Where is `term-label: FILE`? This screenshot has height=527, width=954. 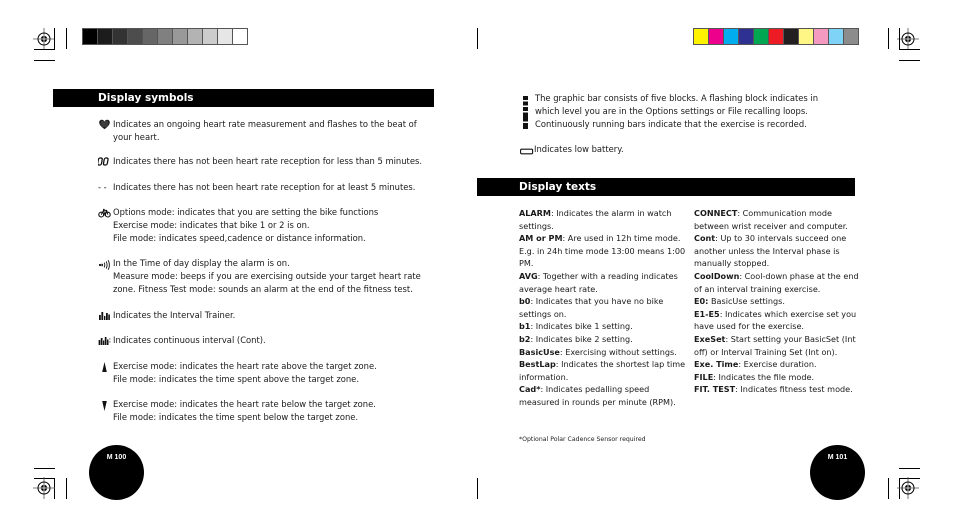
term-label: FILE is located at coordinates (704, 376).